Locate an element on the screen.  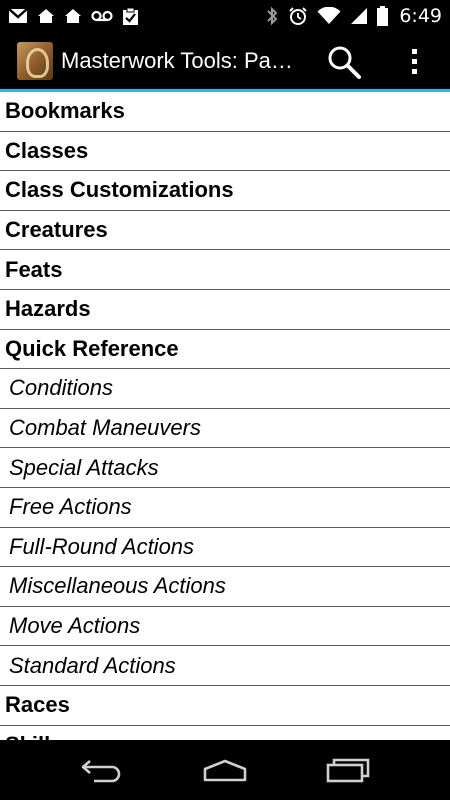
back-button is located at coordinates (102, 770).